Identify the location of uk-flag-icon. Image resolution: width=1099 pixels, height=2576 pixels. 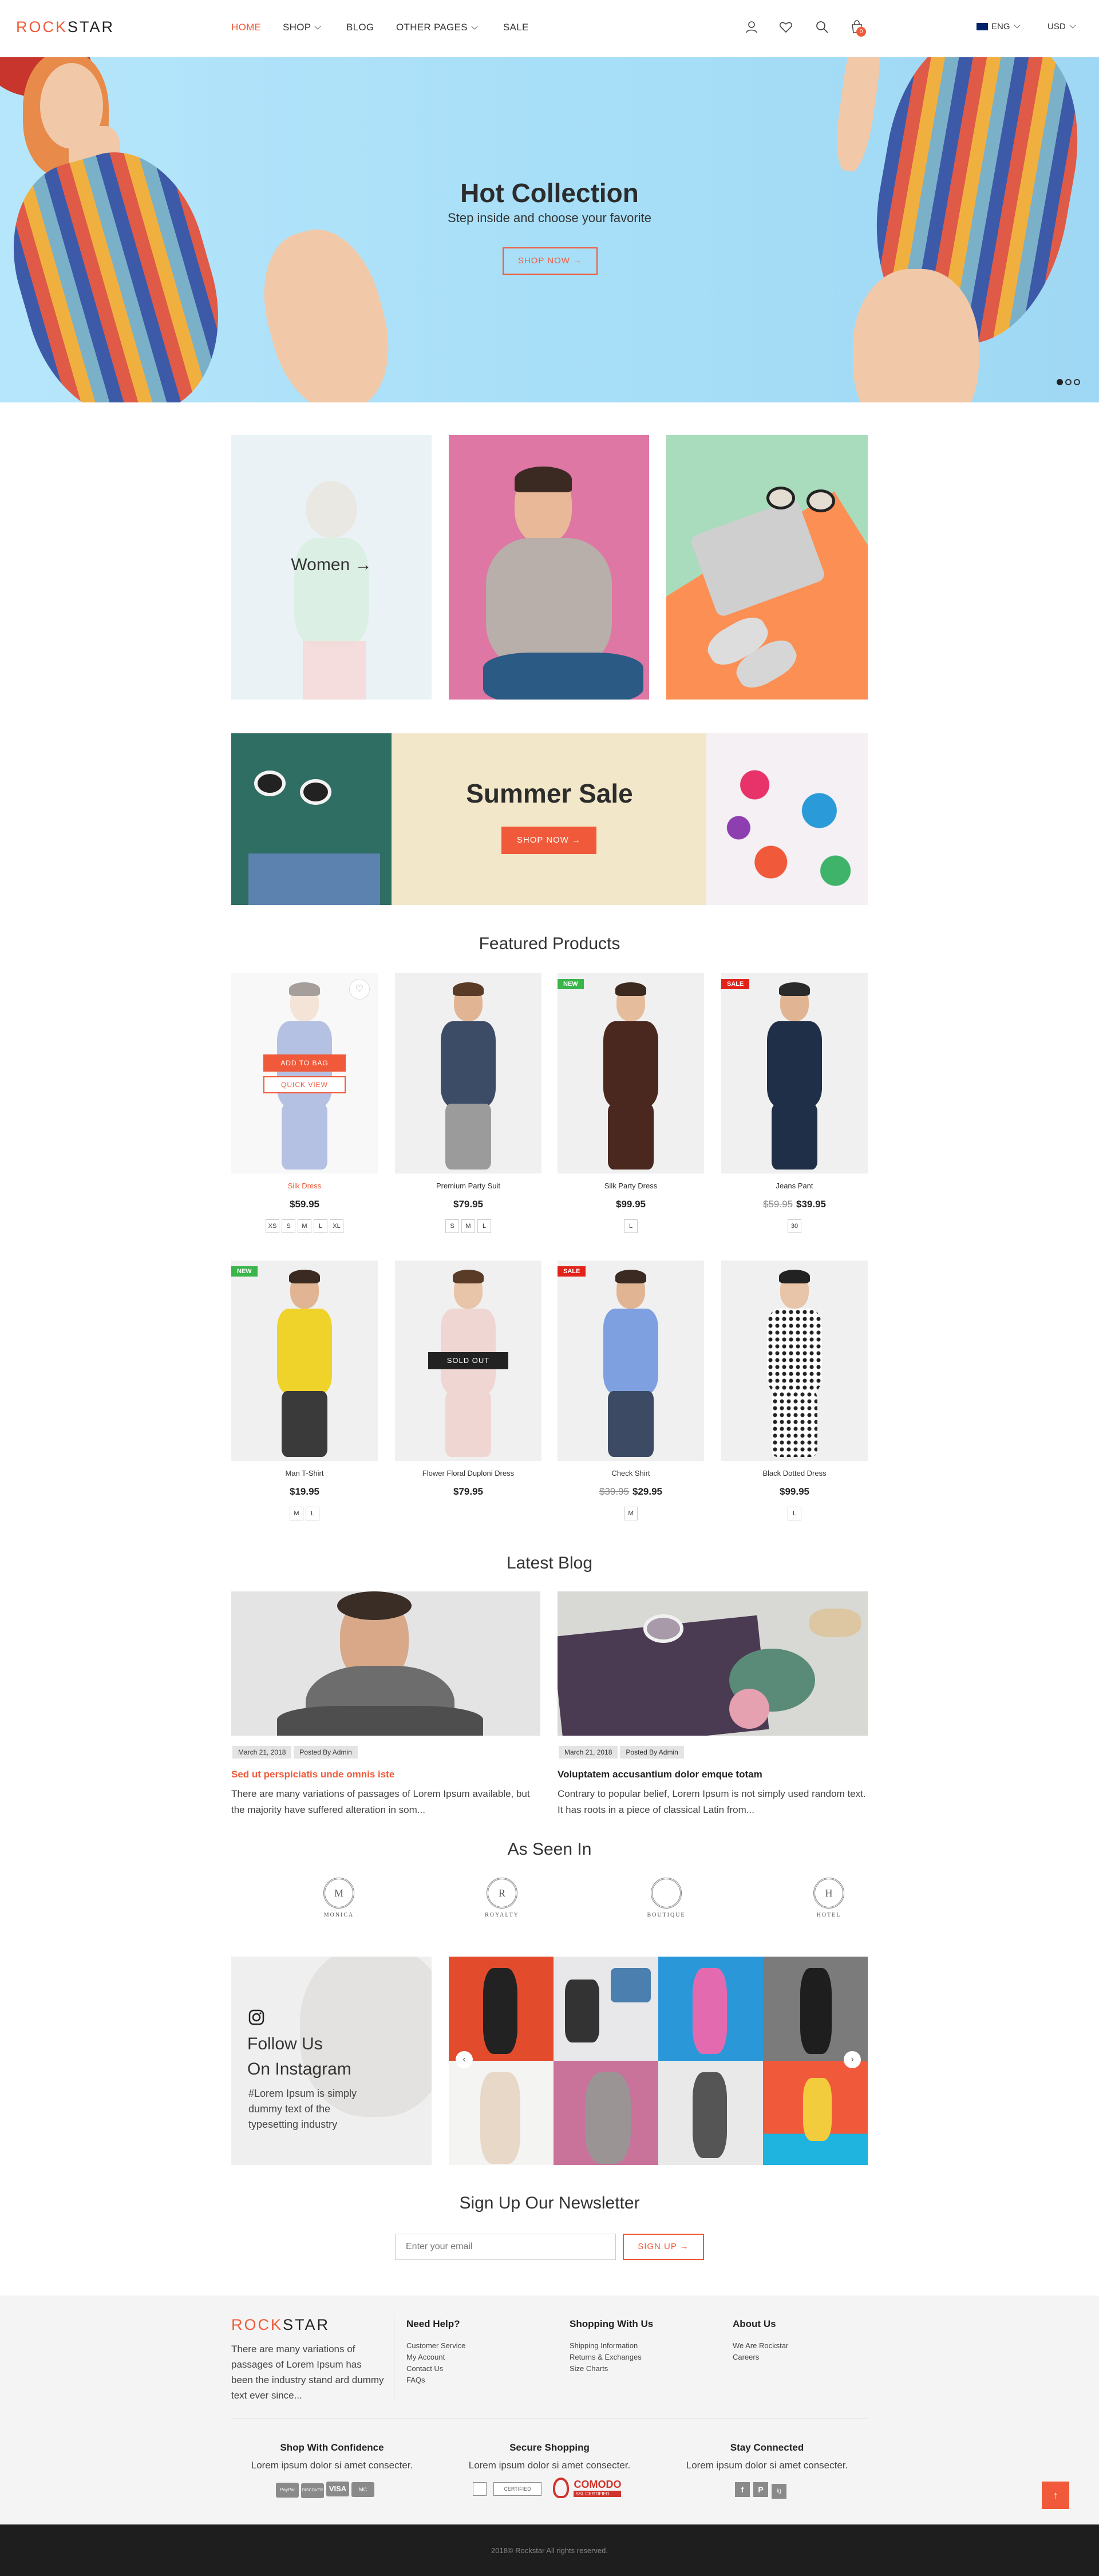
(982, 26).